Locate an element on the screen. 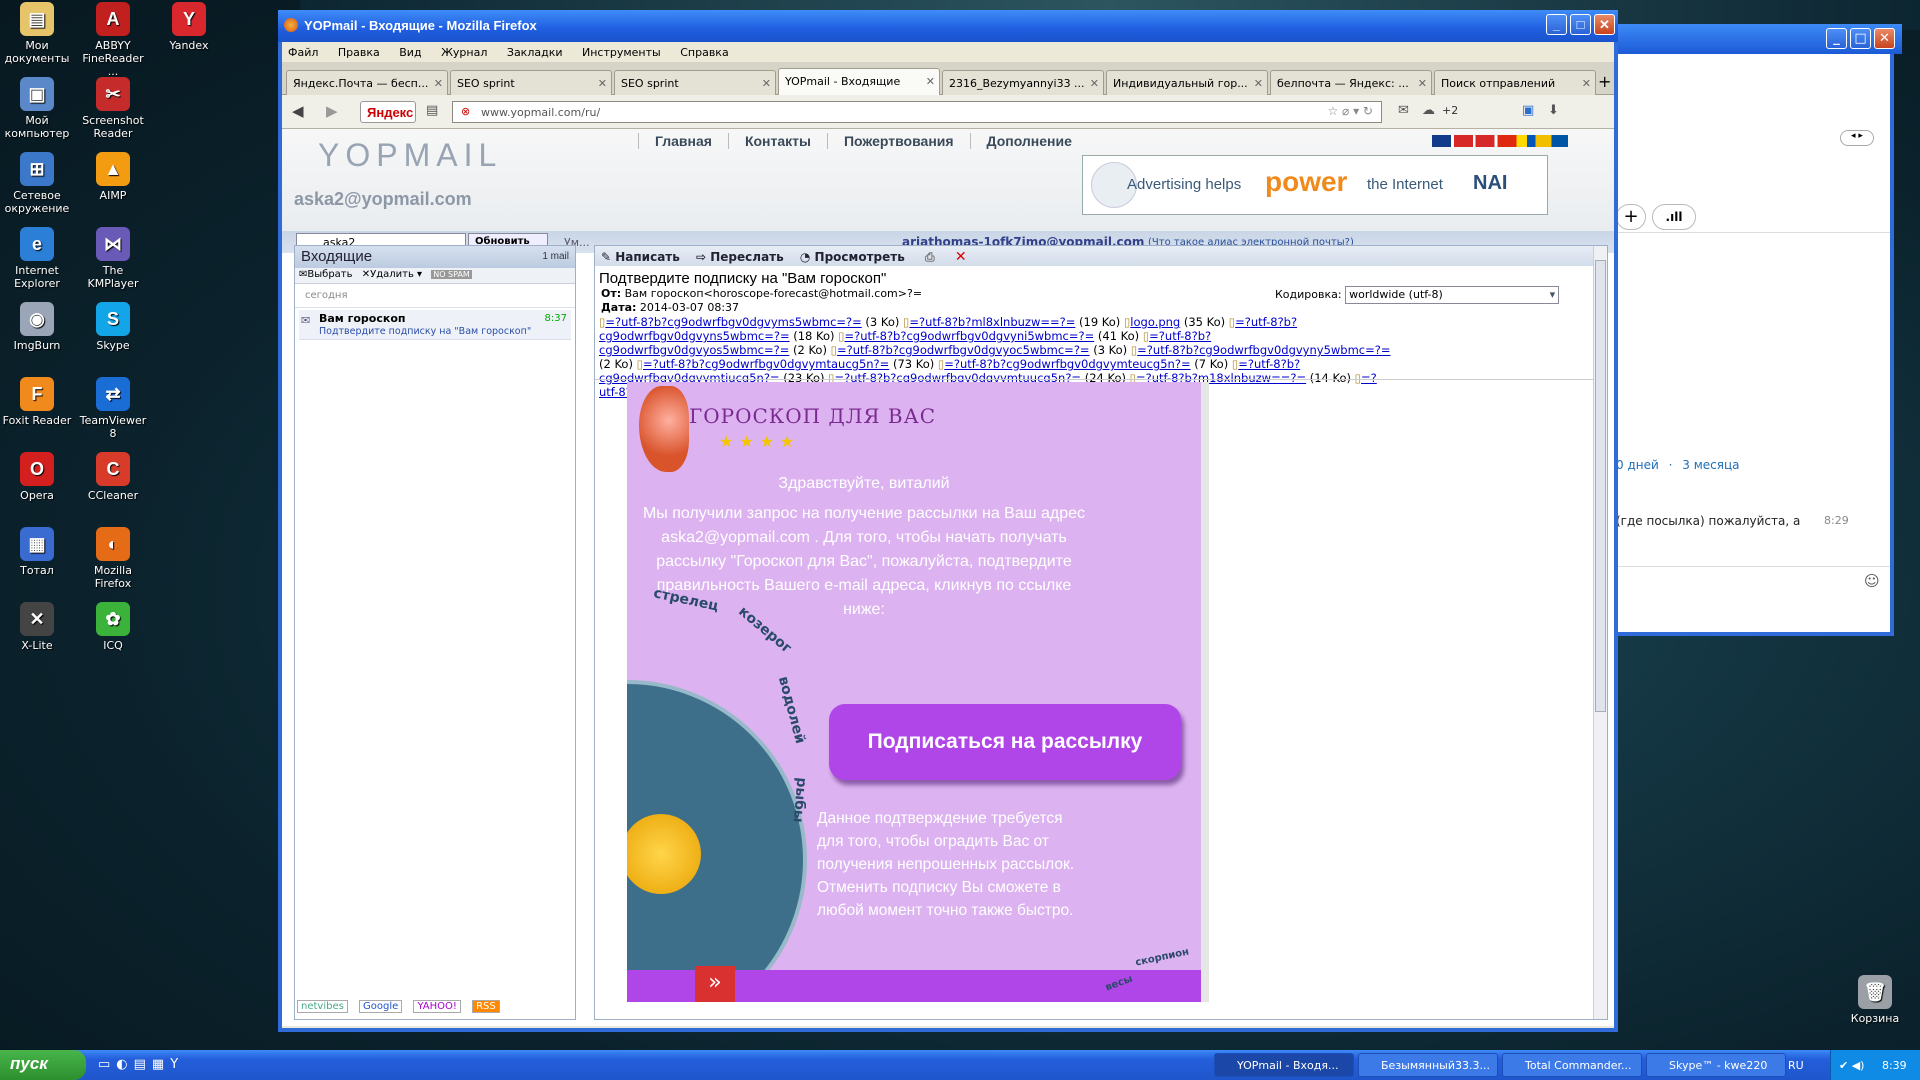 The image size is (1920, 1080). cloud-icon: ☁ is located at coordinates (1428, 110).